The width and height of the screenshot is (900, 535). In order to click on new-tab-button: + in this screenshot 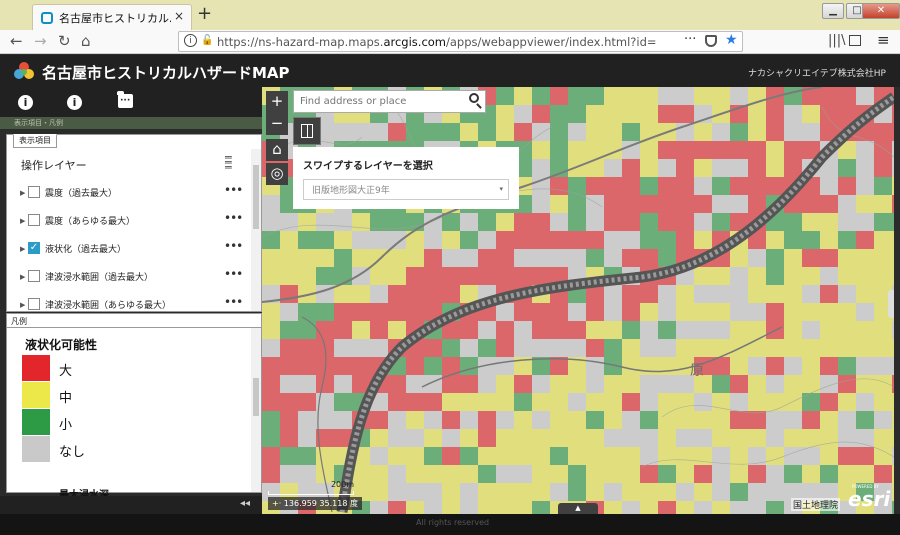, I will do `click(204, 13)`.